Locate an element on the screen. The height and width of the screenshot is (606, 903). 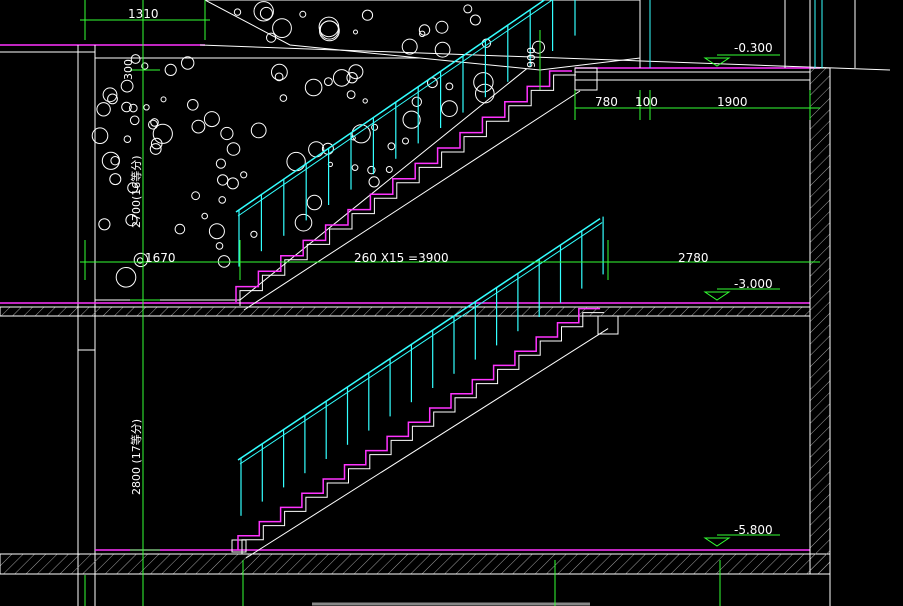
dim-rail-height: 900 is located at coordinates (531, 57).